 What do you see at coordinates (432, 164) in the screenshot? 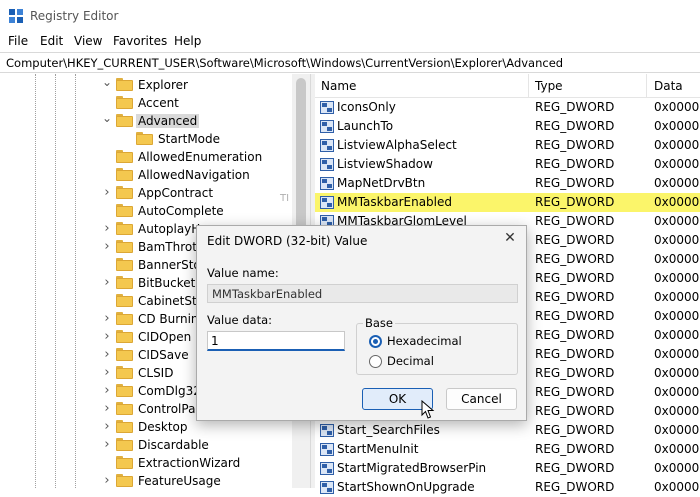
I see `value-name-cell: ListviewShadow` at bounding box center [432, 164].